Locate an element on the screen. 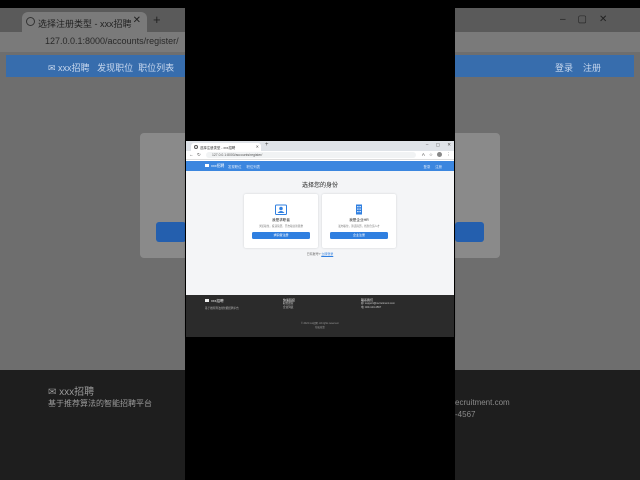  card-title: 我是企业HR is located at coordinates (359, 220).